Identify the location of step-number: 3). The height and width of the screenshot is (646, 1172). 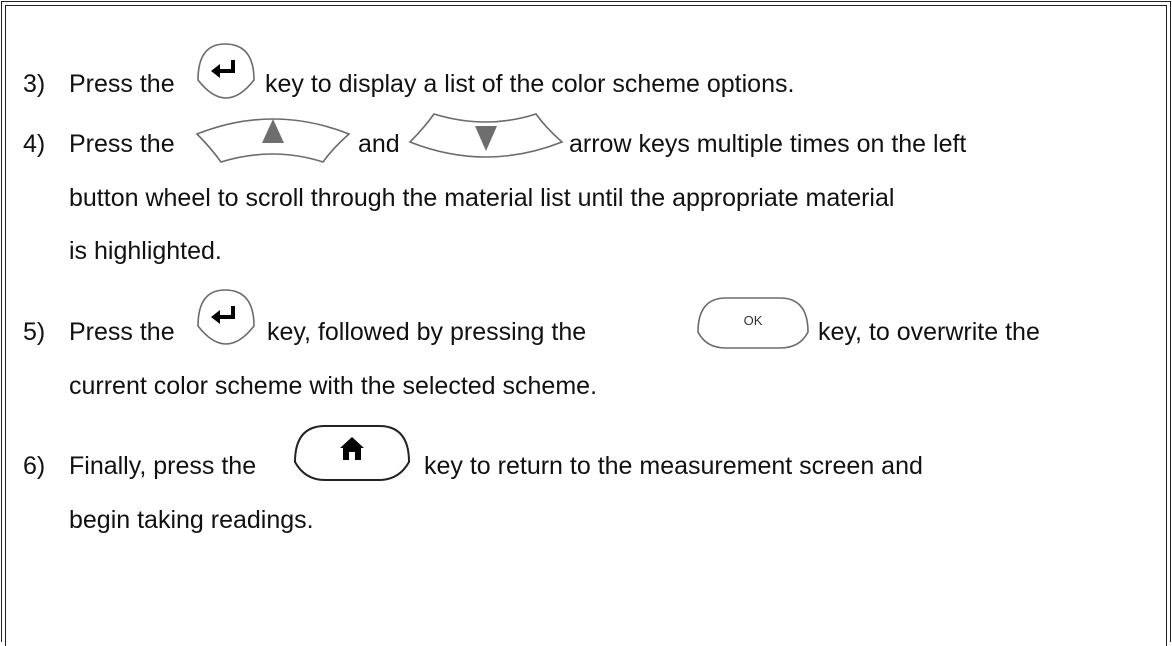
(34, 84).